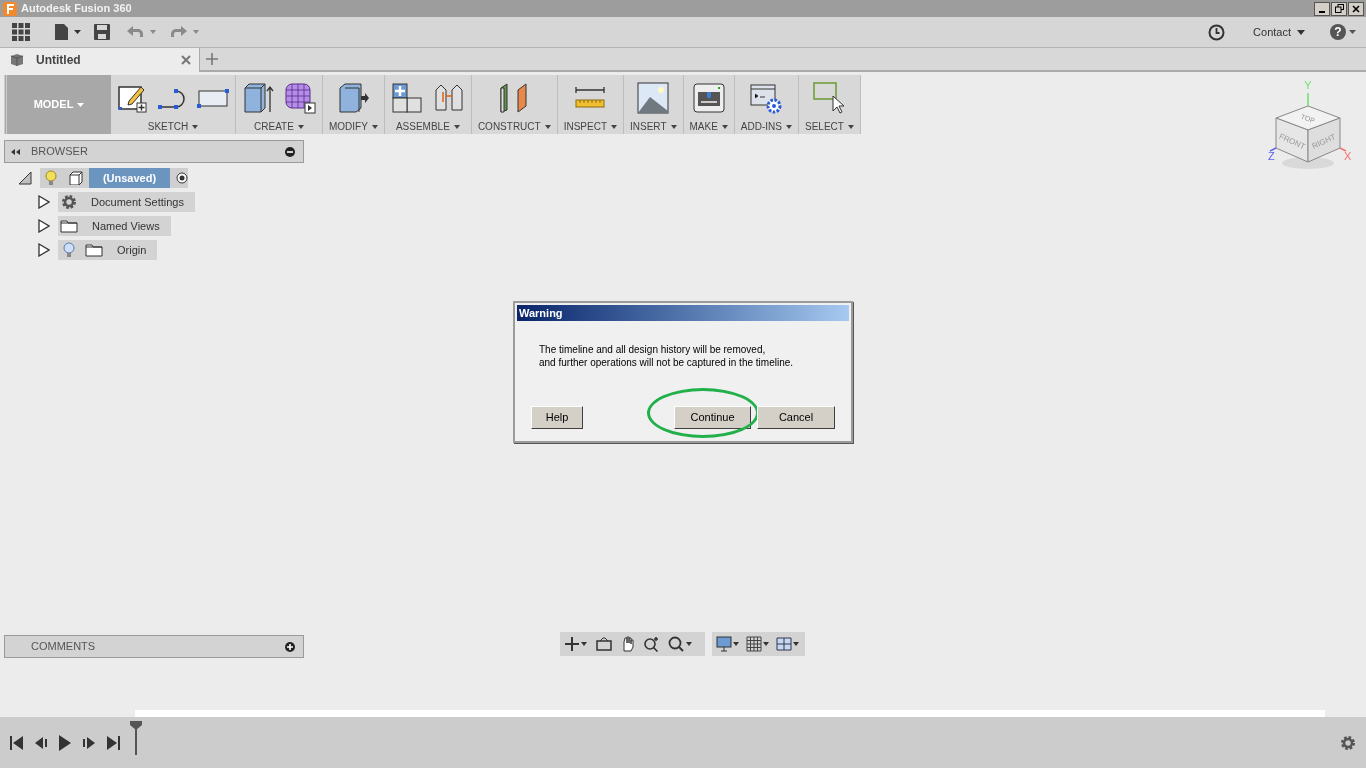  Describe the element at coordinates (17, 742) in the screenshot. I see `skip-start-icon` at that location.